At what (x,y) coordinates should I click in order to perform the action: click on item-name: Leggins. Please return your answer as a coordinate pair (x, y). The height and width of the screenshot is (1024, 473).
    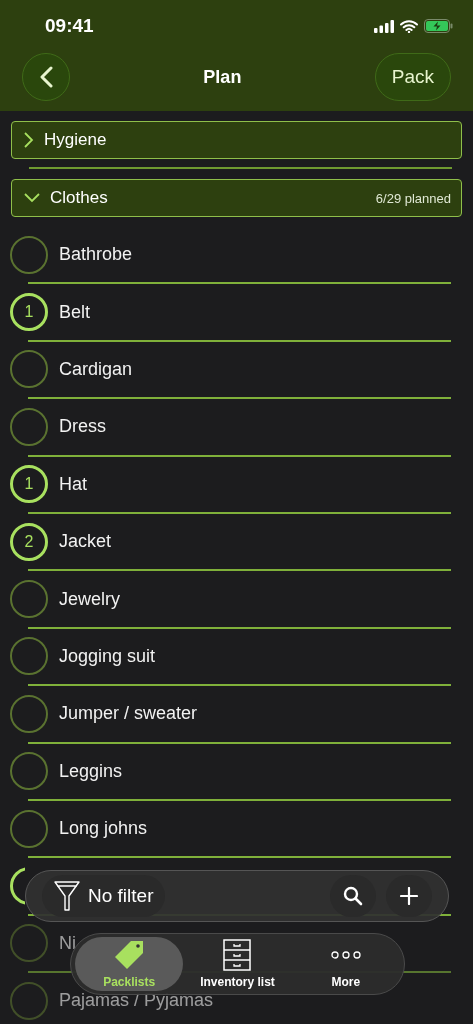
    Looking at the image, I should click on (91, 771).